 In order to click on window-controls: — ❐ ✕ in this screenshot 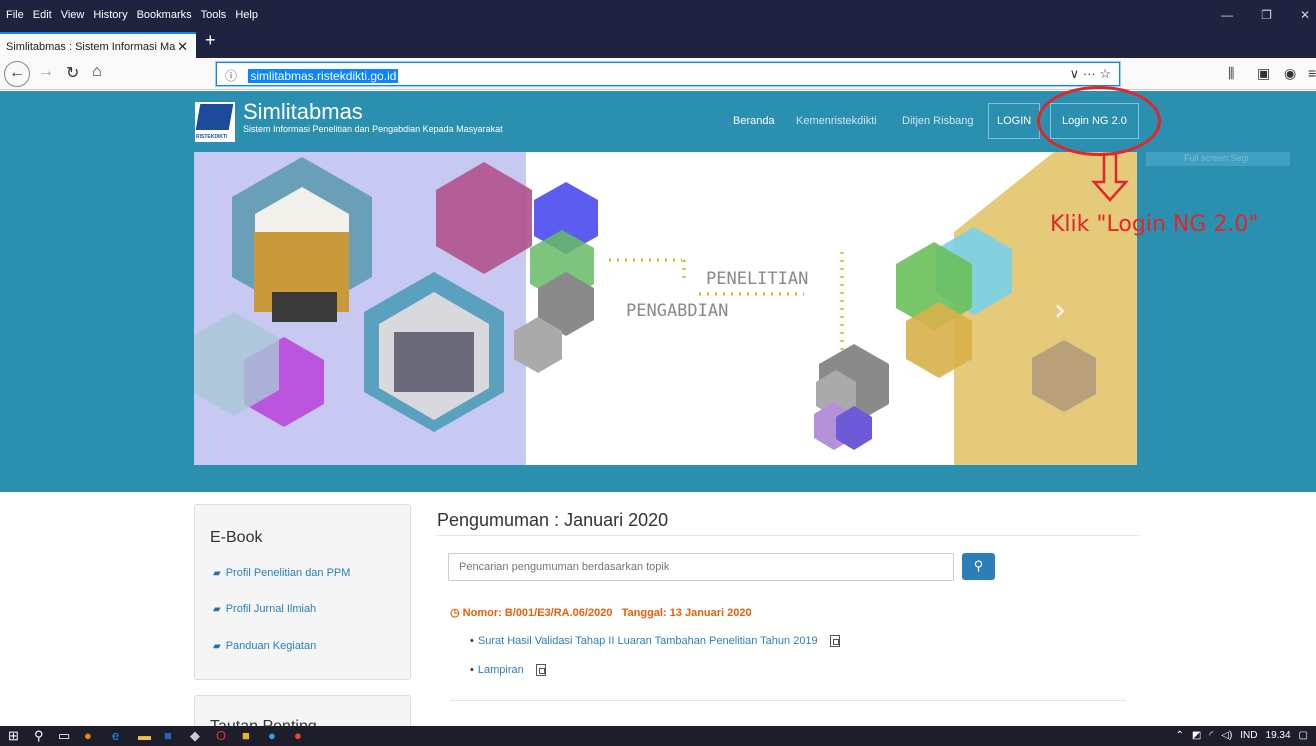, I will do `click(1268, 15)`.